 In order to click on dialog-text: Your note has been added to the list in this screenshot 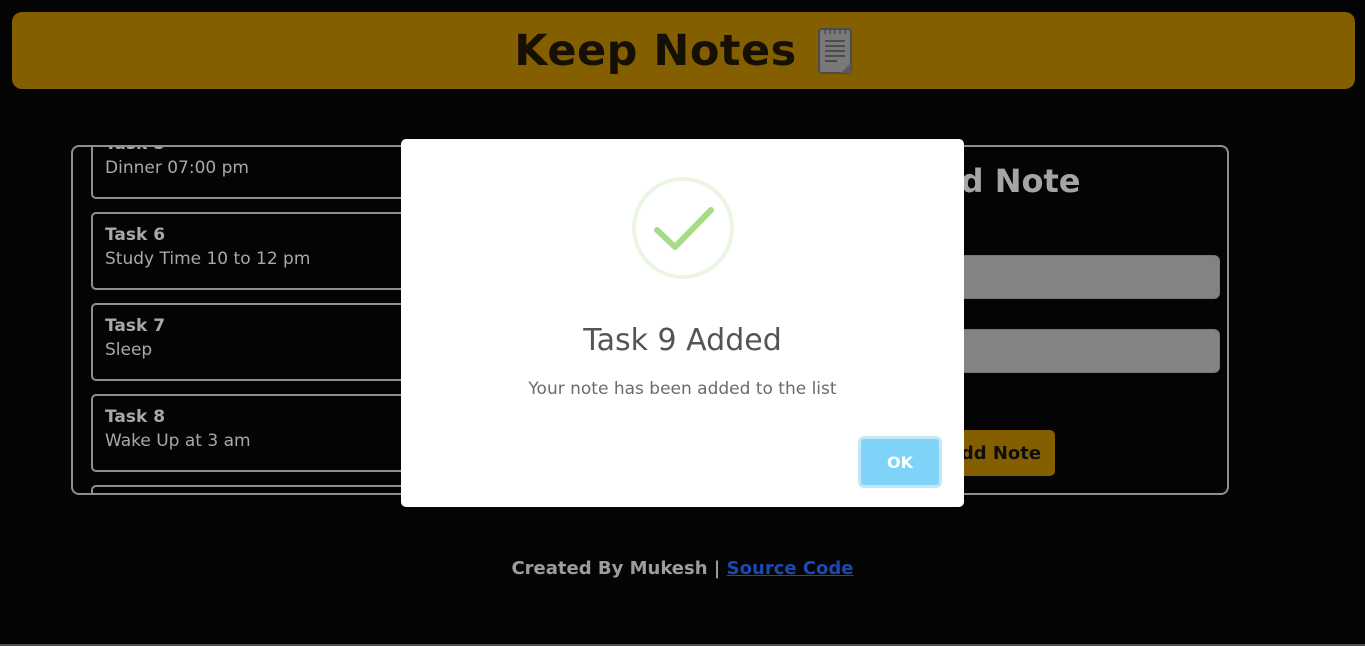, I will do `click(682, 389)`.